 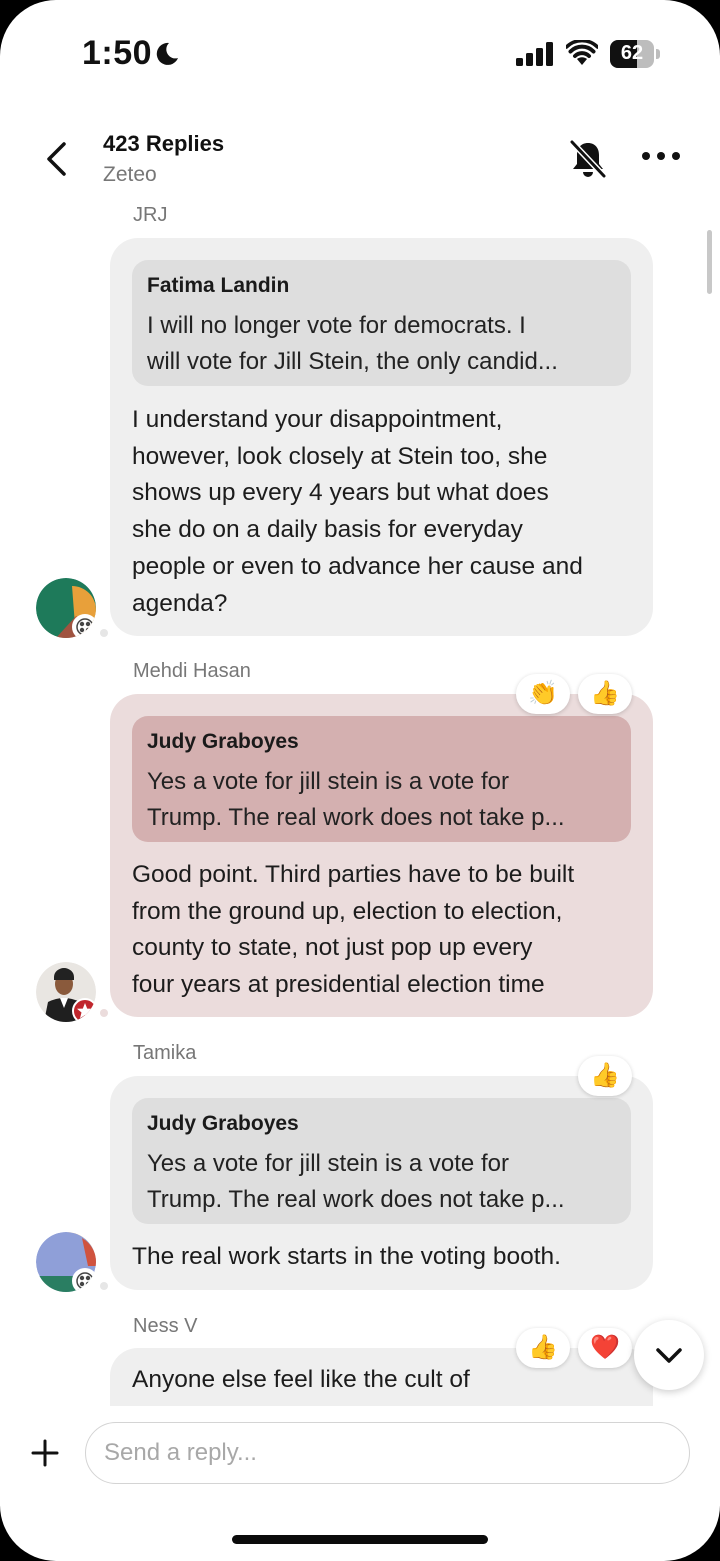 What do you see at coordinates (588, 159) in the screenshot?
I see `bell-muted-icon` at bounding box center [588, 159].